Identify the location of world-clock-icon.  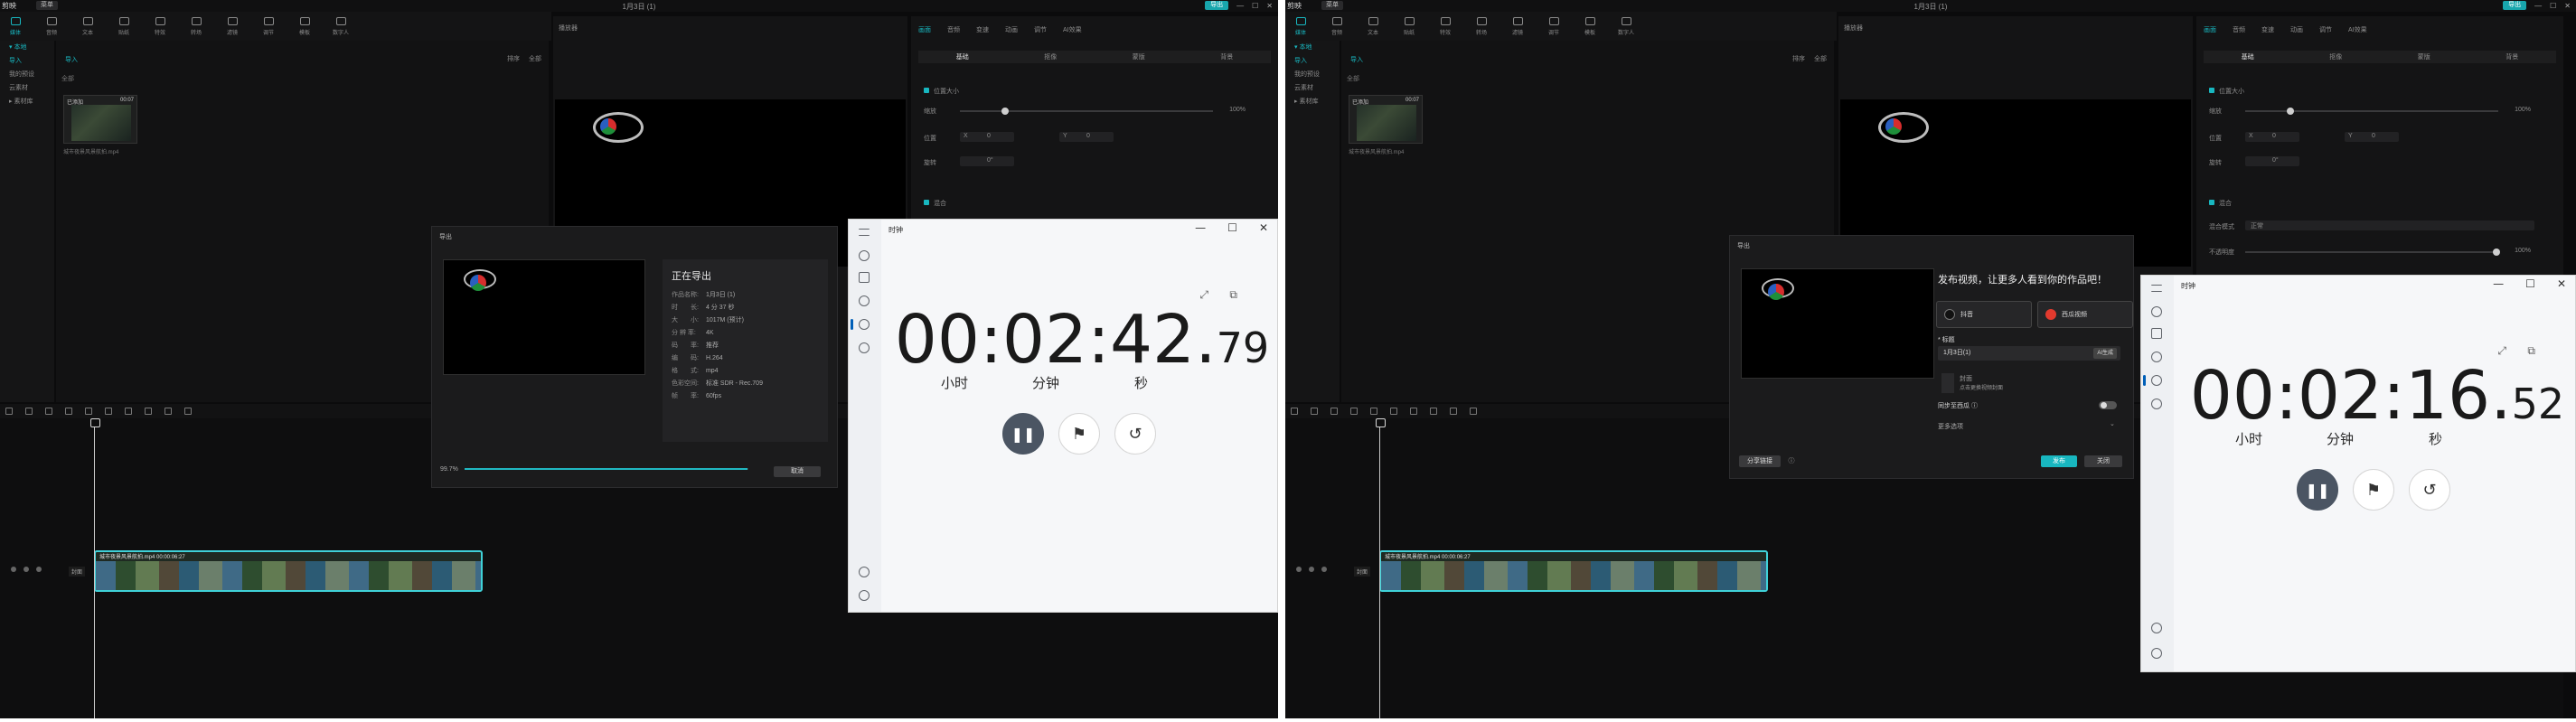
(2156, 404).